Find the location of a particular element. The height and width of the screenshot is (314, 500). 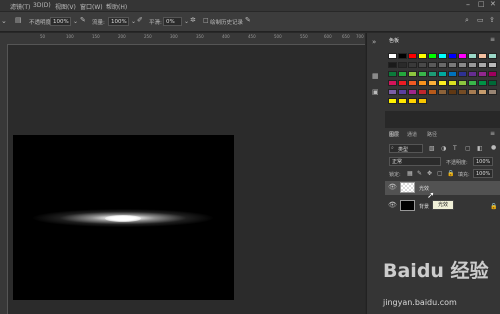

airbrush-icon: ✐ is located at coordinates (140, 20).